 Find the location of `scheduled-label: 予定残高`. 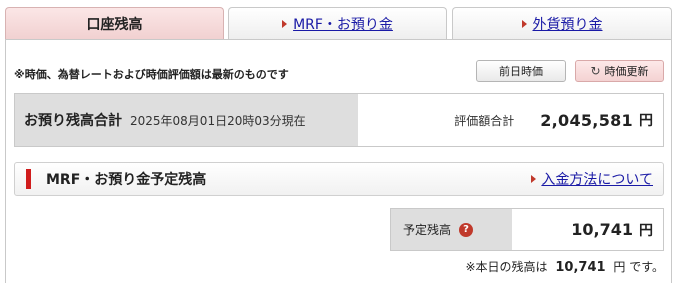

scheduled-label: 予定残高 is located at coordinates (427, 230).